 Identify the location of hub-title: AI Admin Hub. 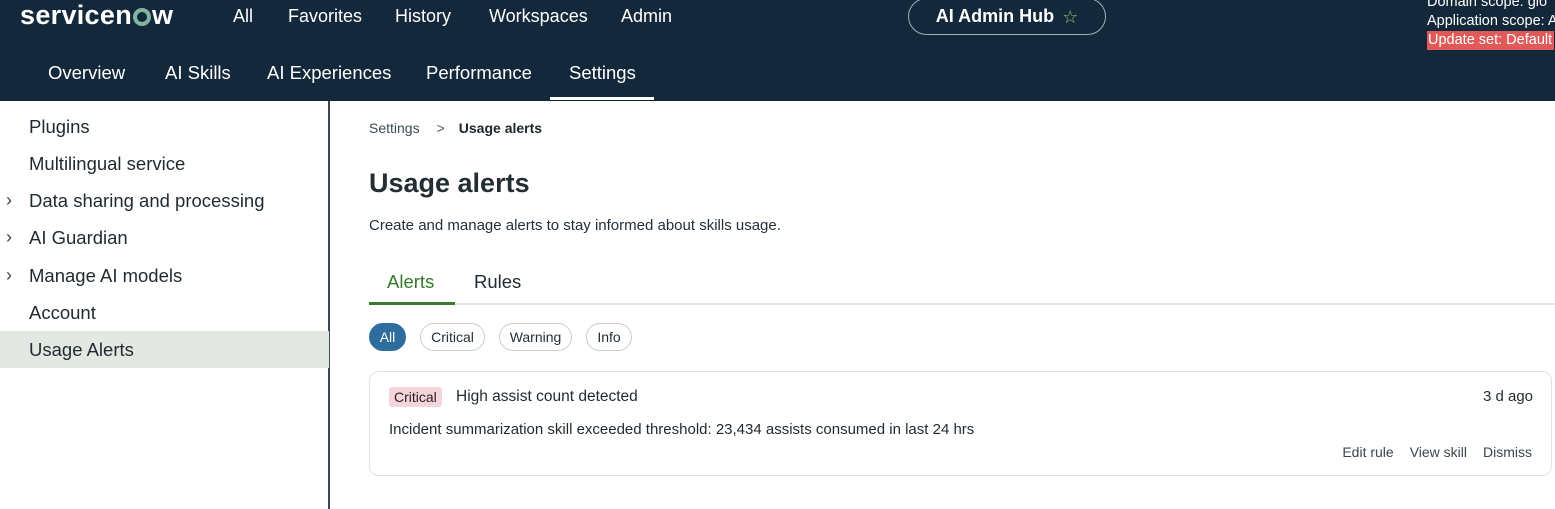
(995, 16).